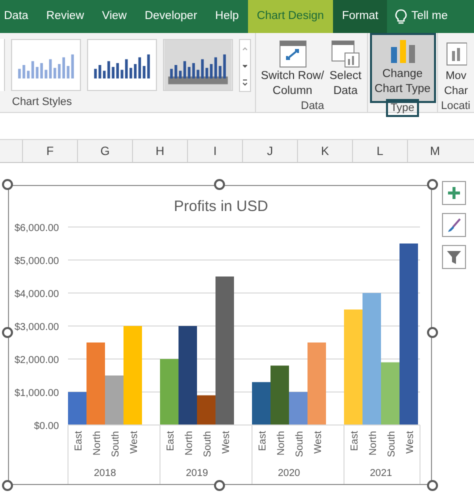 Image resolution: width=474 pixels, height=493 pixels. I want to click on column-header: J, so click(269, 151).